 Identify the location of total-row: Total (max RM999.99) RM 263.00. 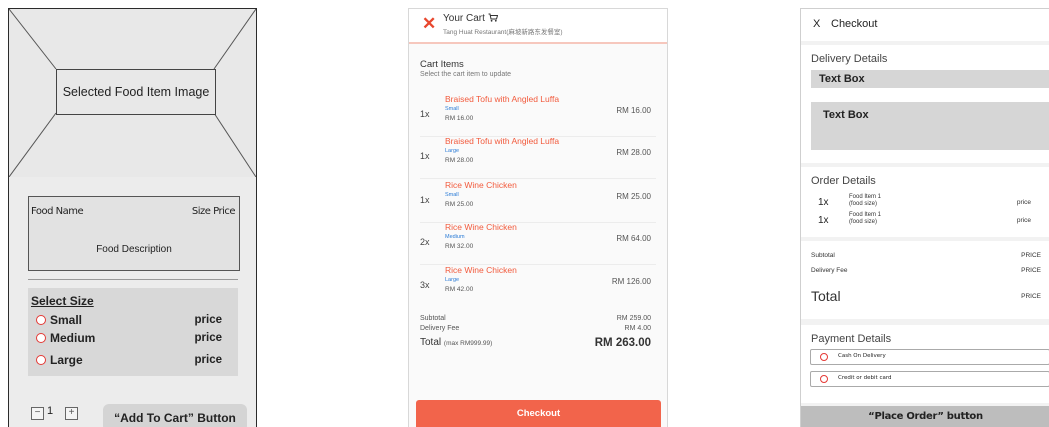
(538, 344).